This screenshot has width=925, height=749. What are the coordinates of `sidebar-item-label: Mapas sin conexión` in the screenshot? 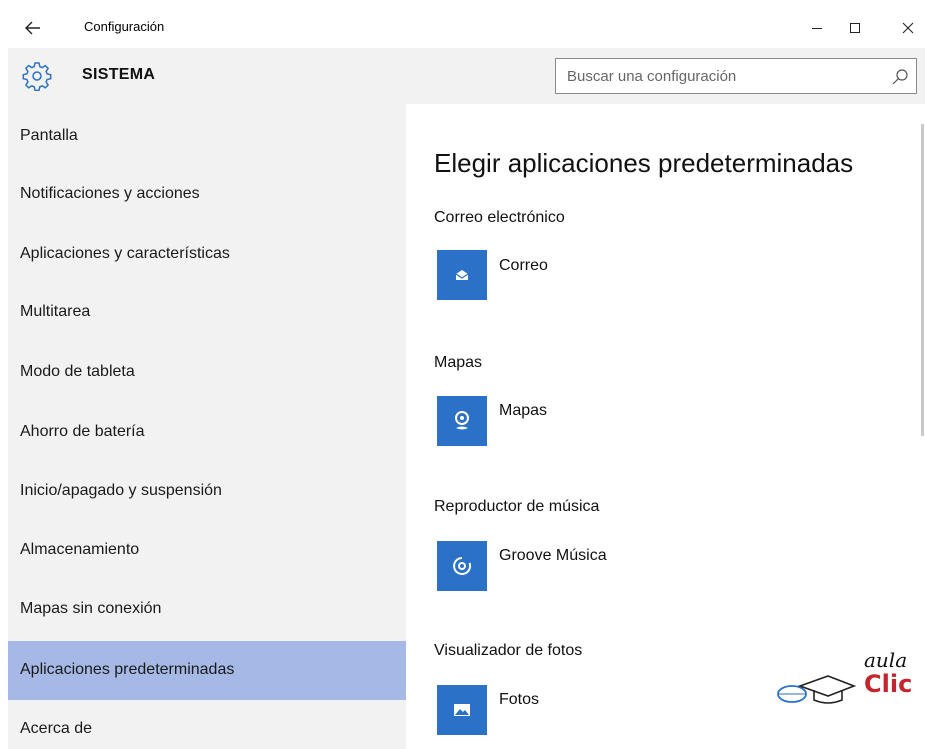 It's located at (91, 608).